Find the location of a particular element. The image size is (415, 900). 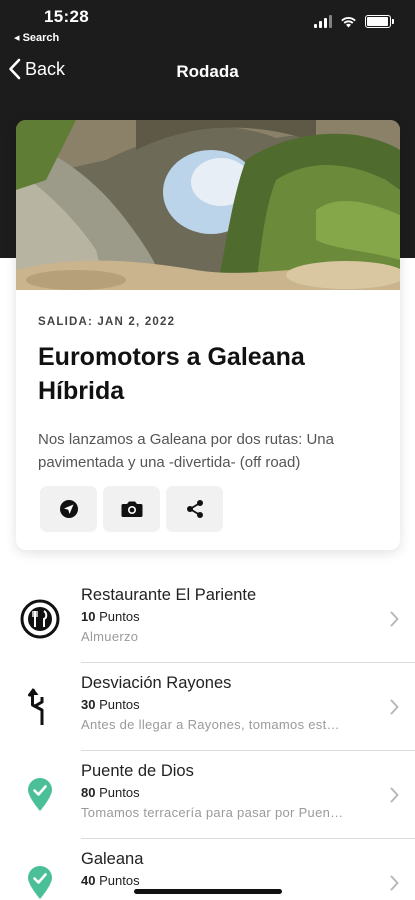

restaurant-icon is located at coordinates (40, 619).